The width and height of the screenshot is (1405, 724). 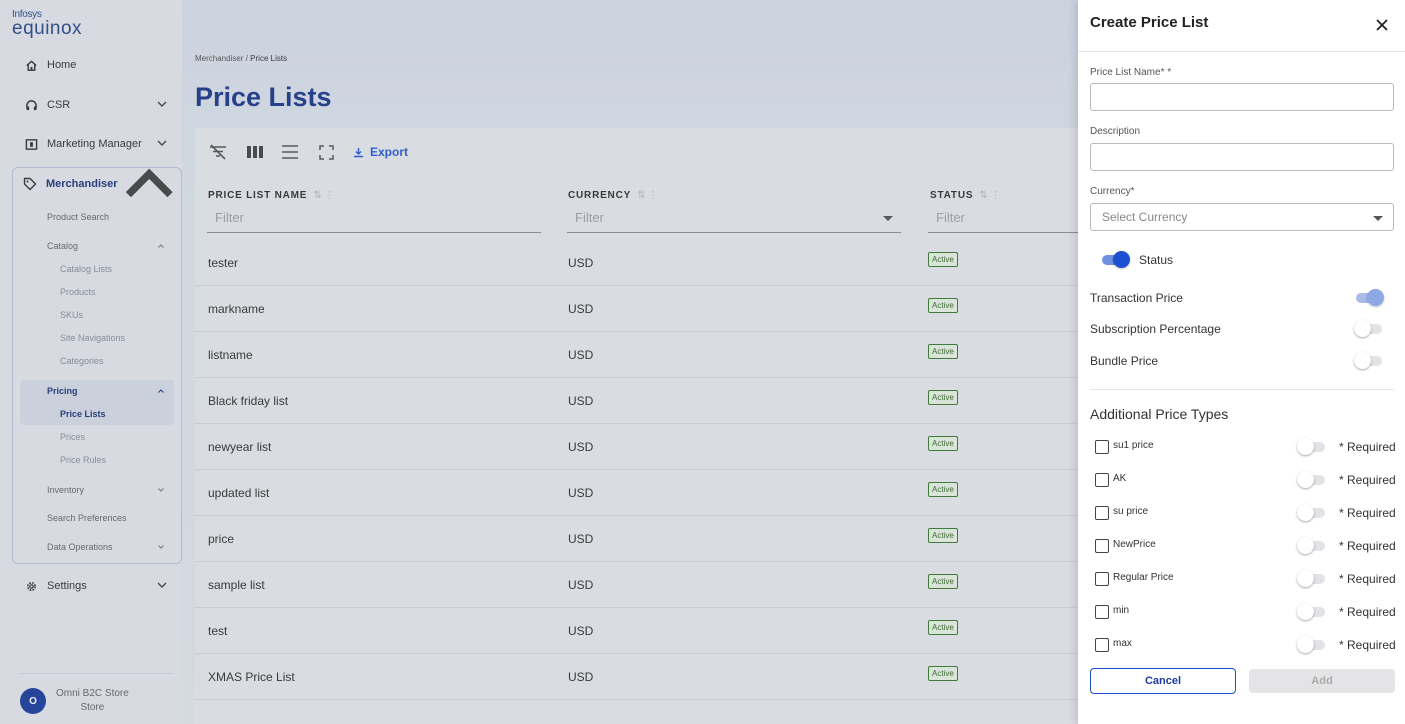 What do you see at coordinates (1149, 22) in the screenshot?
I see `drawer-title: Create Price List` at bounding box center [1149, 22].